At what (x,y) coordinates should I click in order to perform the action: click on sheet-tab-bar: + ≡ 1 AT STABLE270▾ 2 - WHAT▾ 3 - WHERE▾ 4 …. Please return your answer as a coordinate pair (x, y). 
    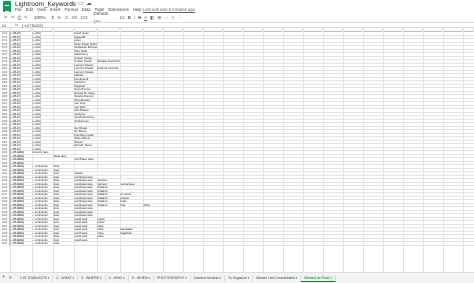
    Looking at the image, I should click on (237, 277).